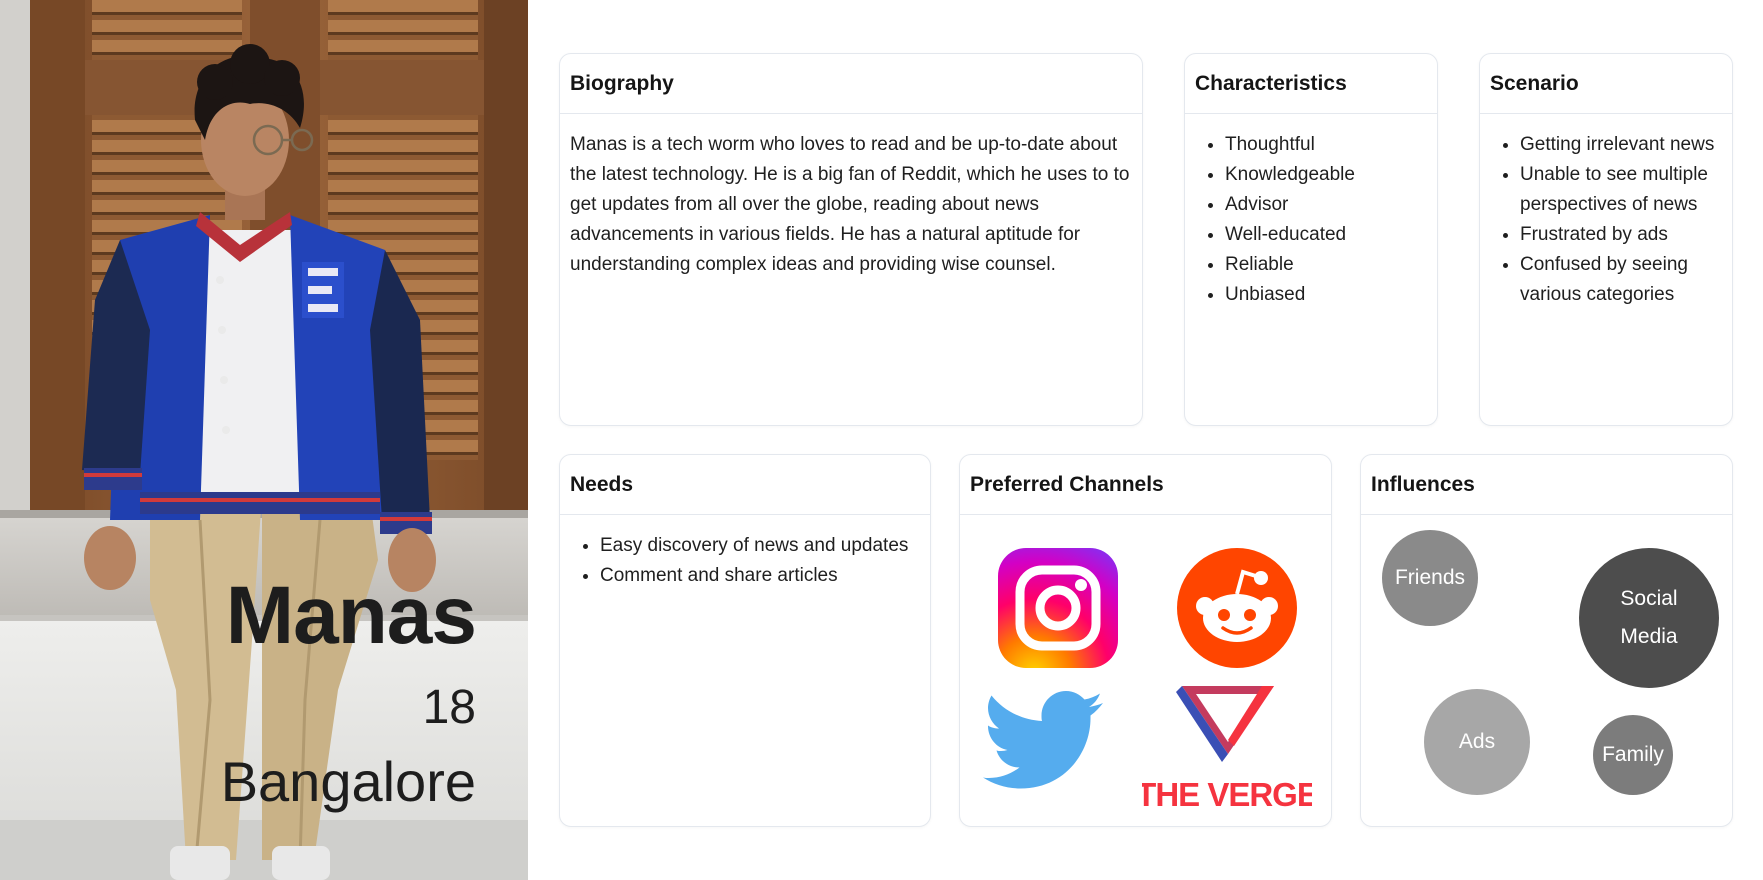  Describe the element at coordinates (1326, 265) in the screenshot. I see `list-item: Reliable` at that location.